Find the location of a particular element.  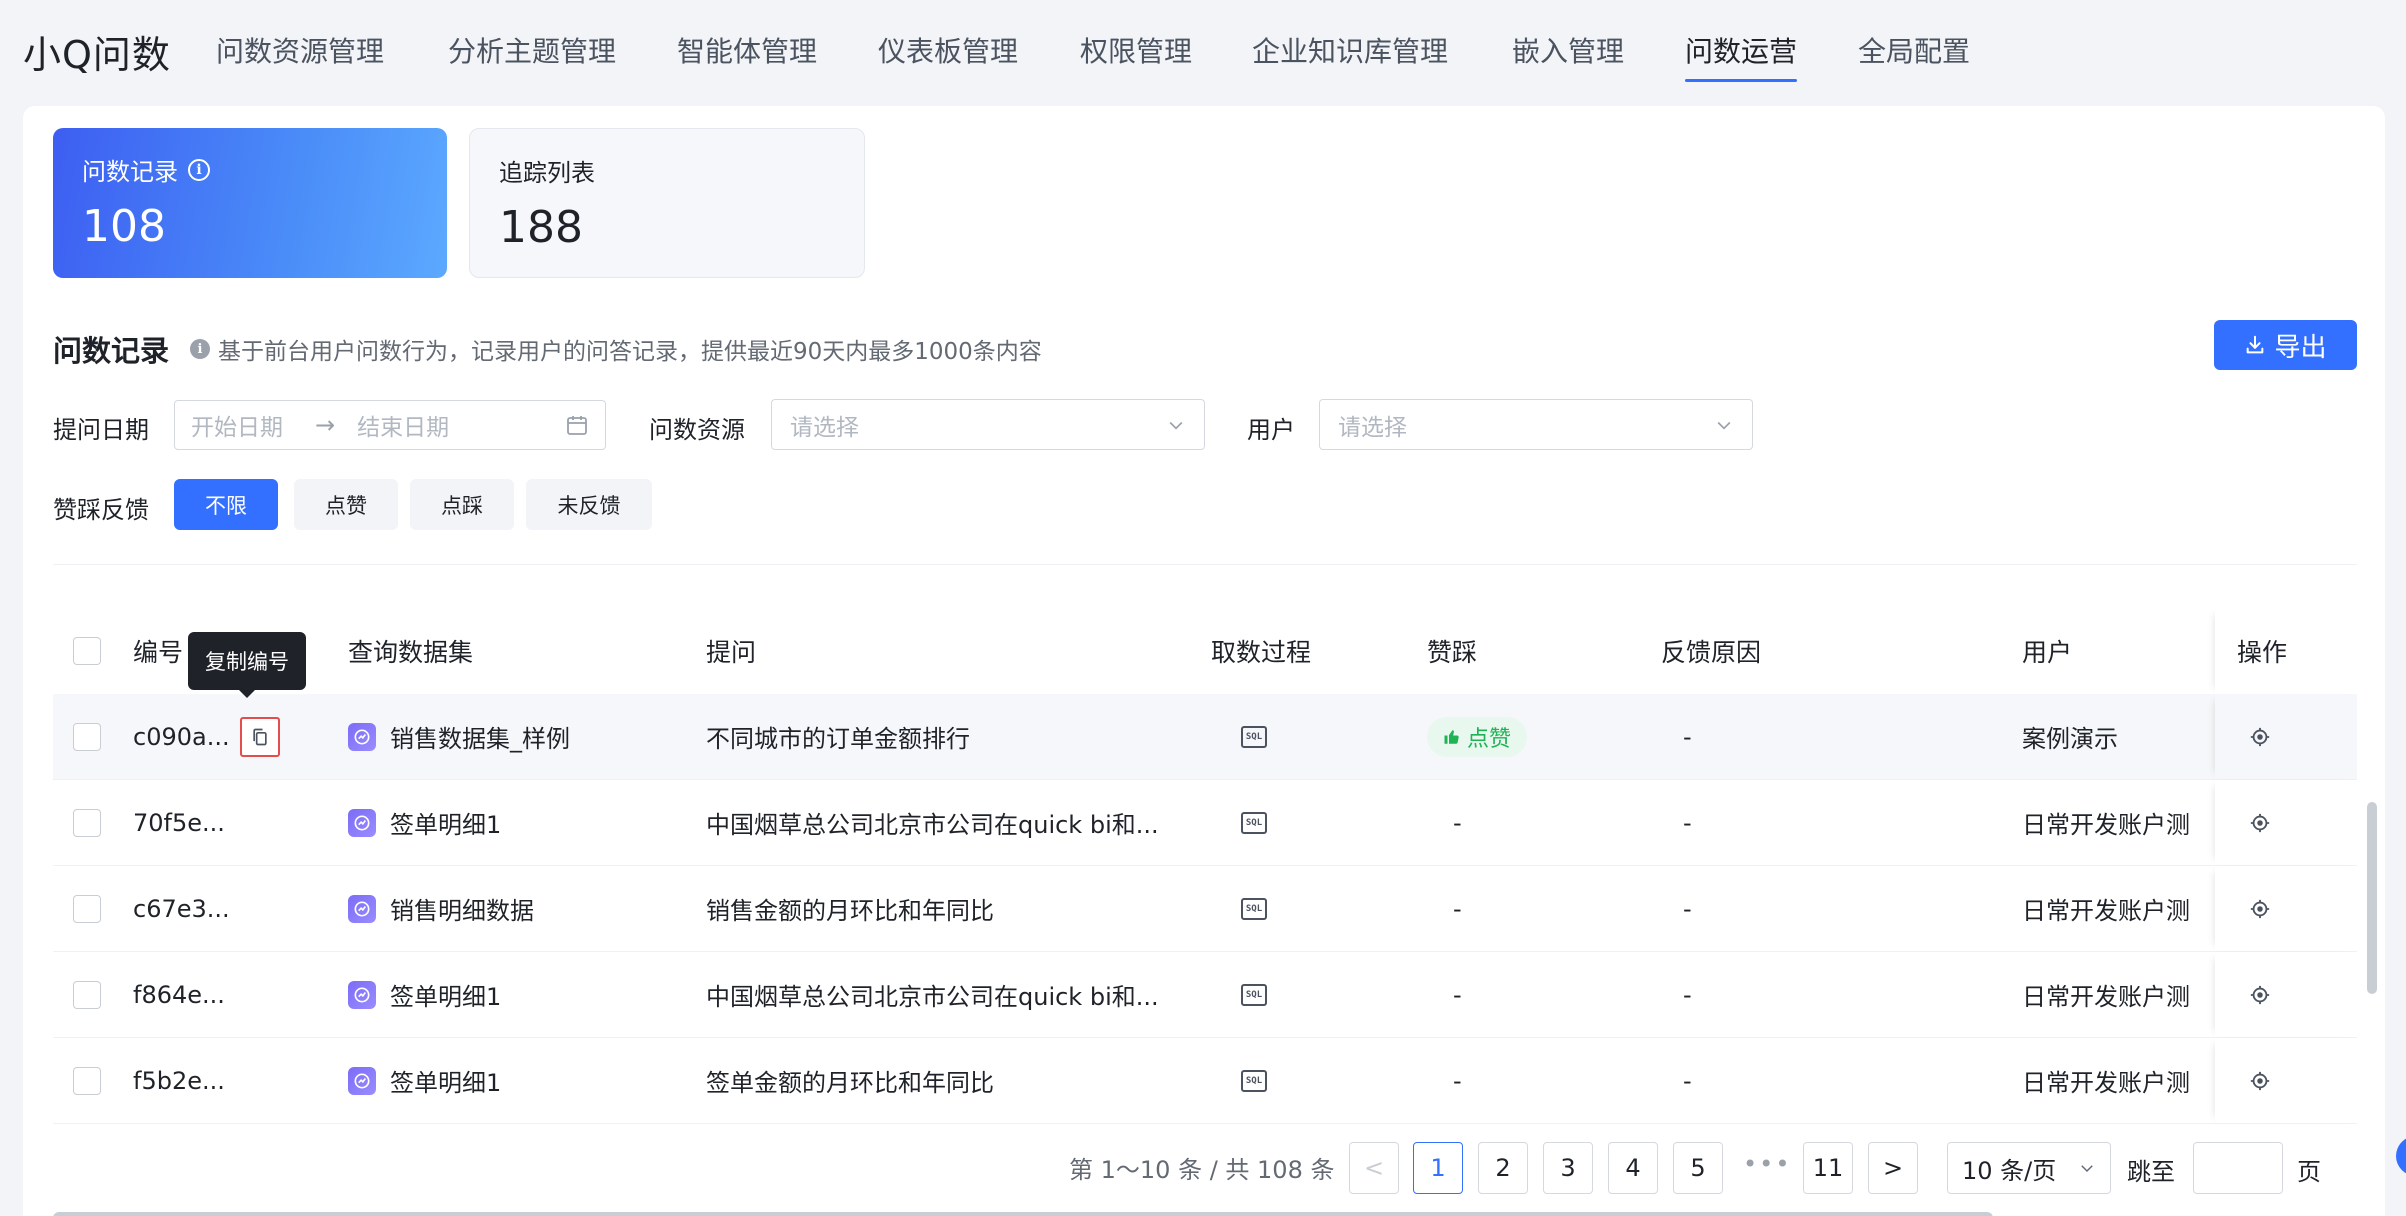

horizontal-scrollbar is located at coordinates (1023, 1214).